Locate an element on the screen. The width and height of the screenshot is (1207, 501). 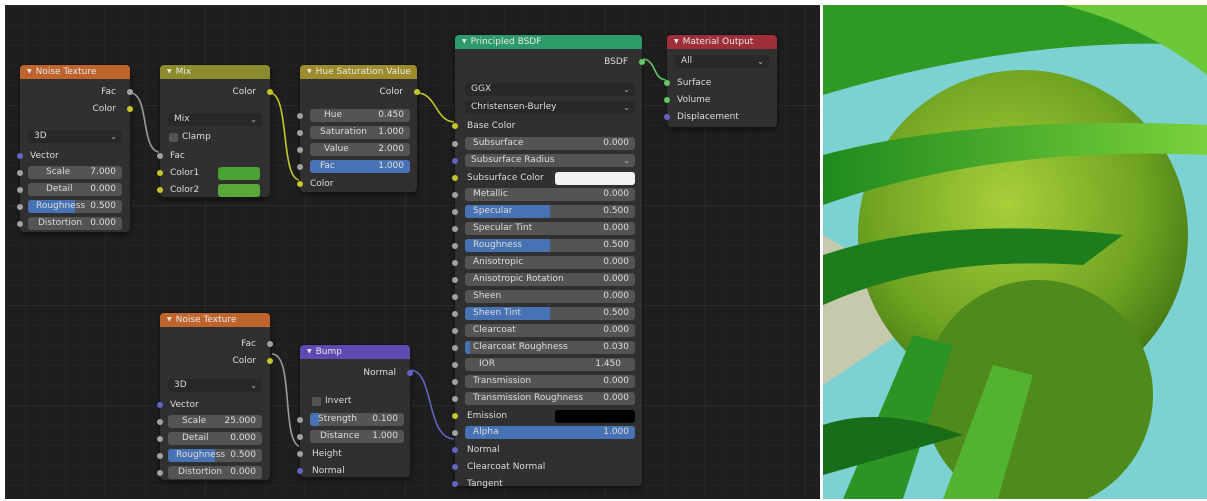
subsurface-radius-dropdown: Subsurface Radius ⌄ is located at coordinates (550, 160).